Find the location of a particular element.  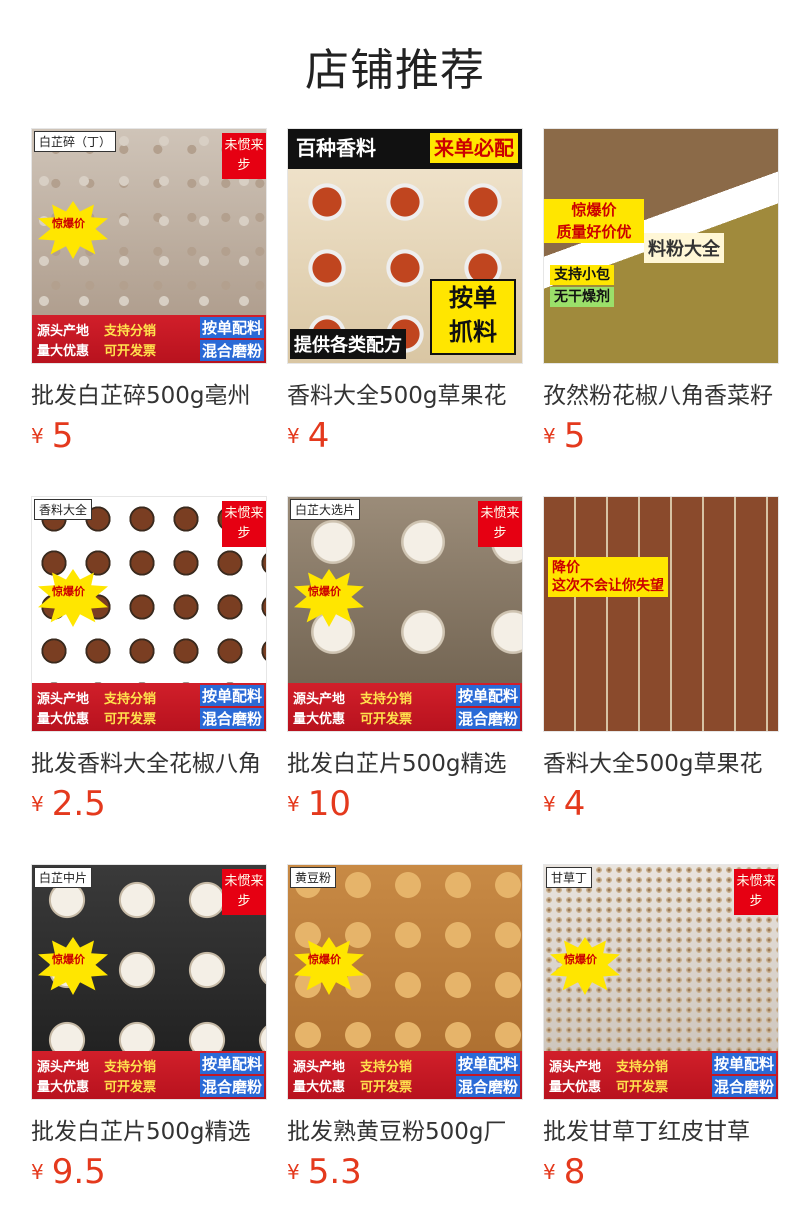

page-title: 店铺推荐 is located at coordinates (395, 70).